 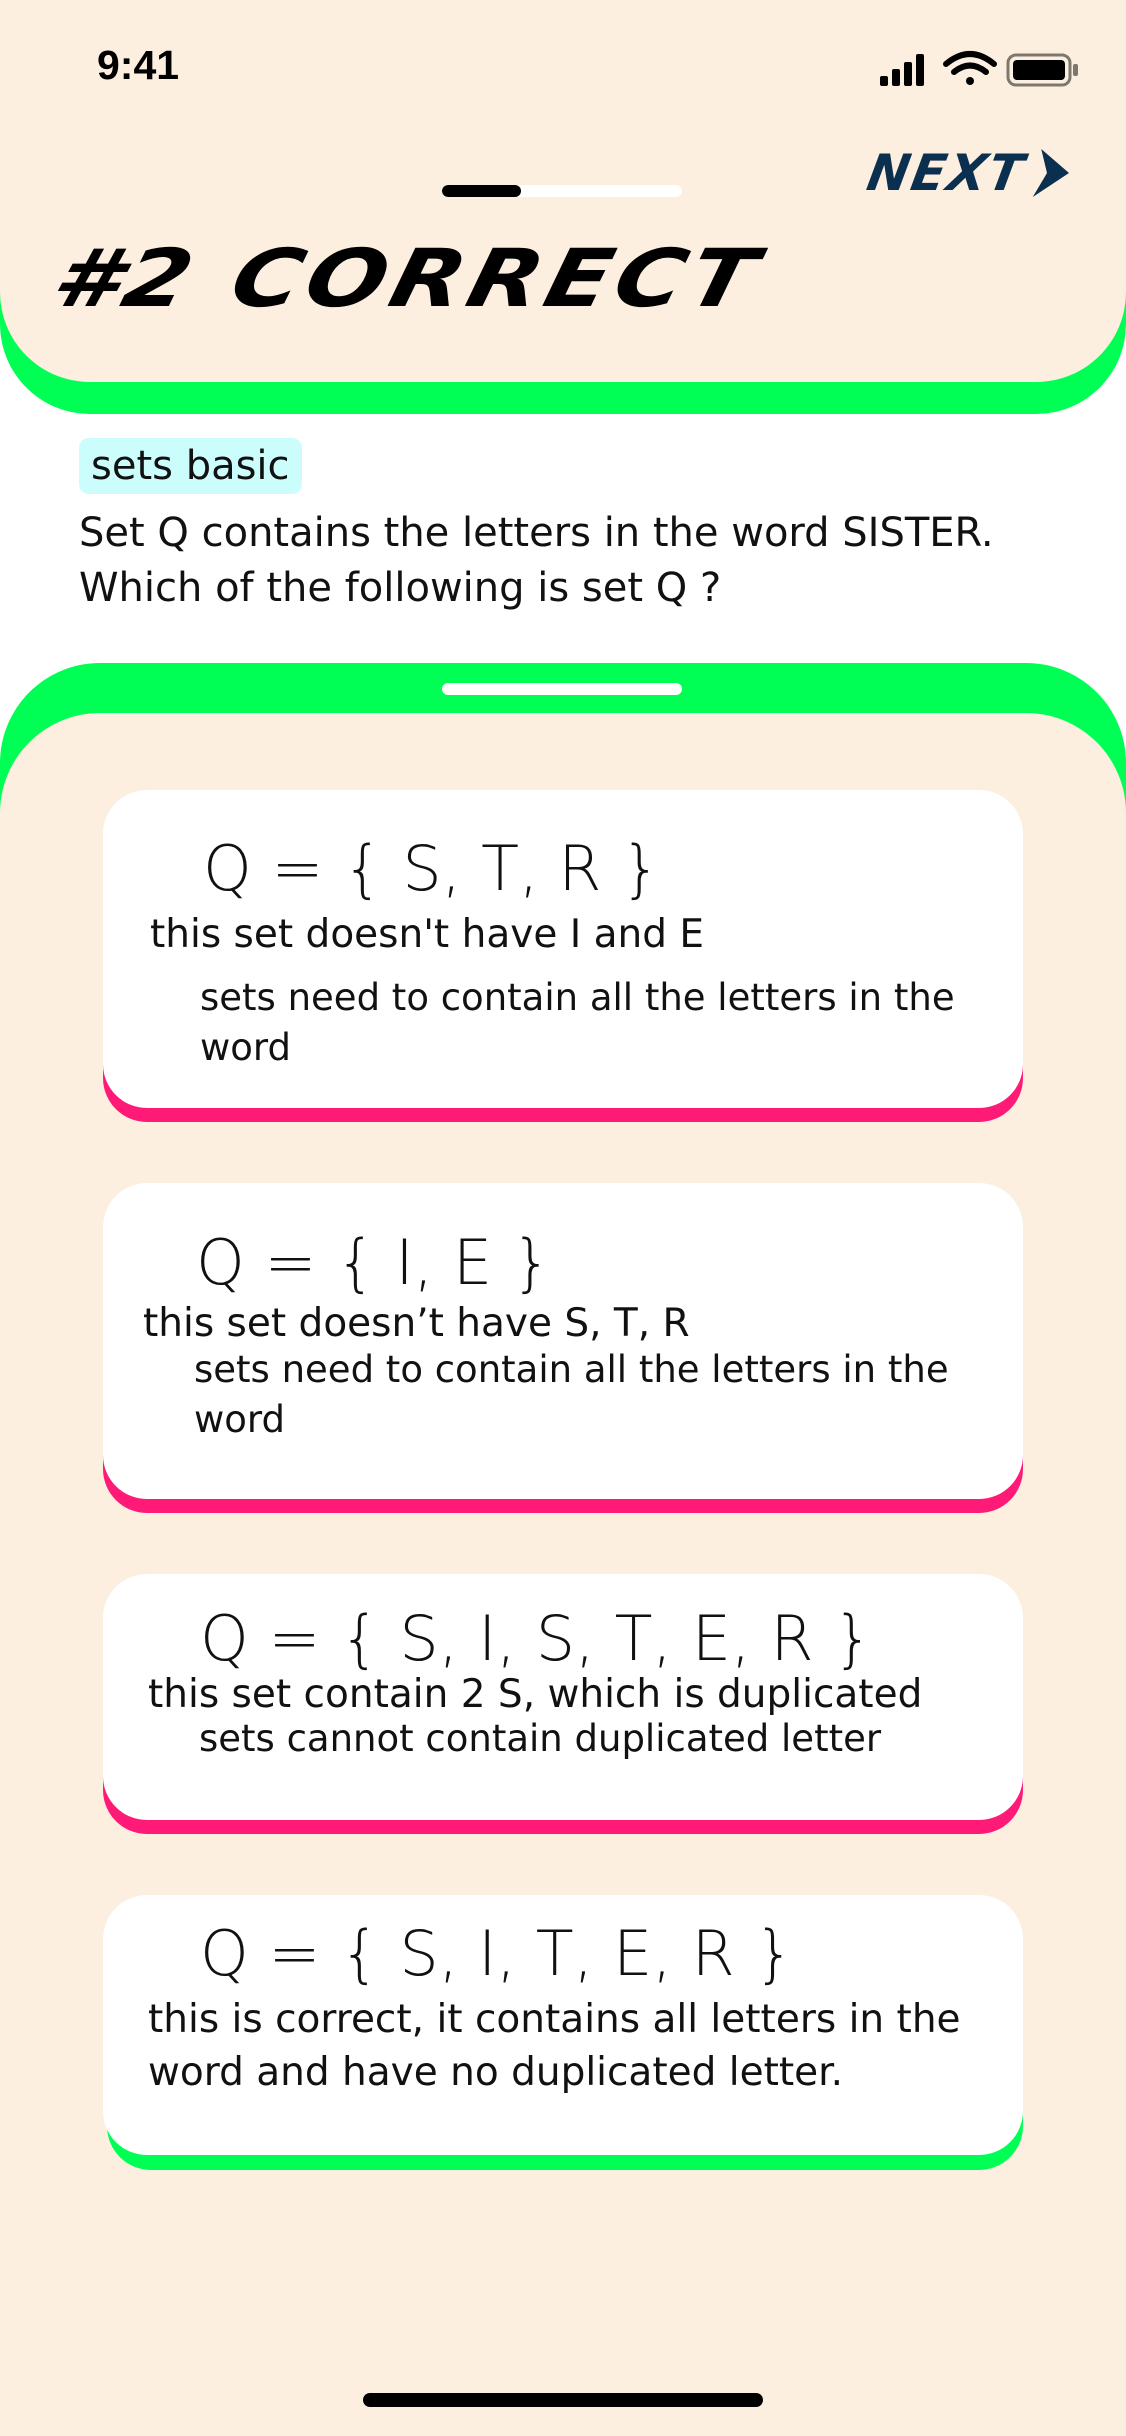 What do you see at coordinates (432, 868) in the screenshot?
I see `answer-formula: Q = { S, T, R }` at bounding box center [432, 868].